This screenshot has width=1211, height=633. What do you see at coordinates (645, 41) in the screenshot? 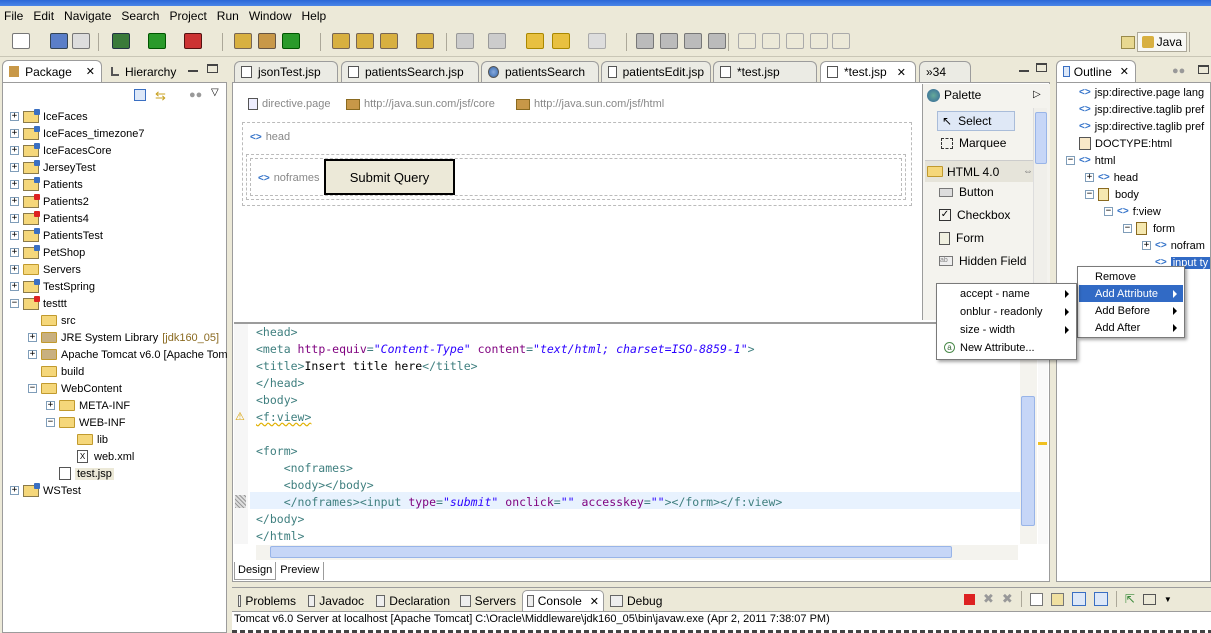
I see `layout-icon` at bounding box center [645, 41].